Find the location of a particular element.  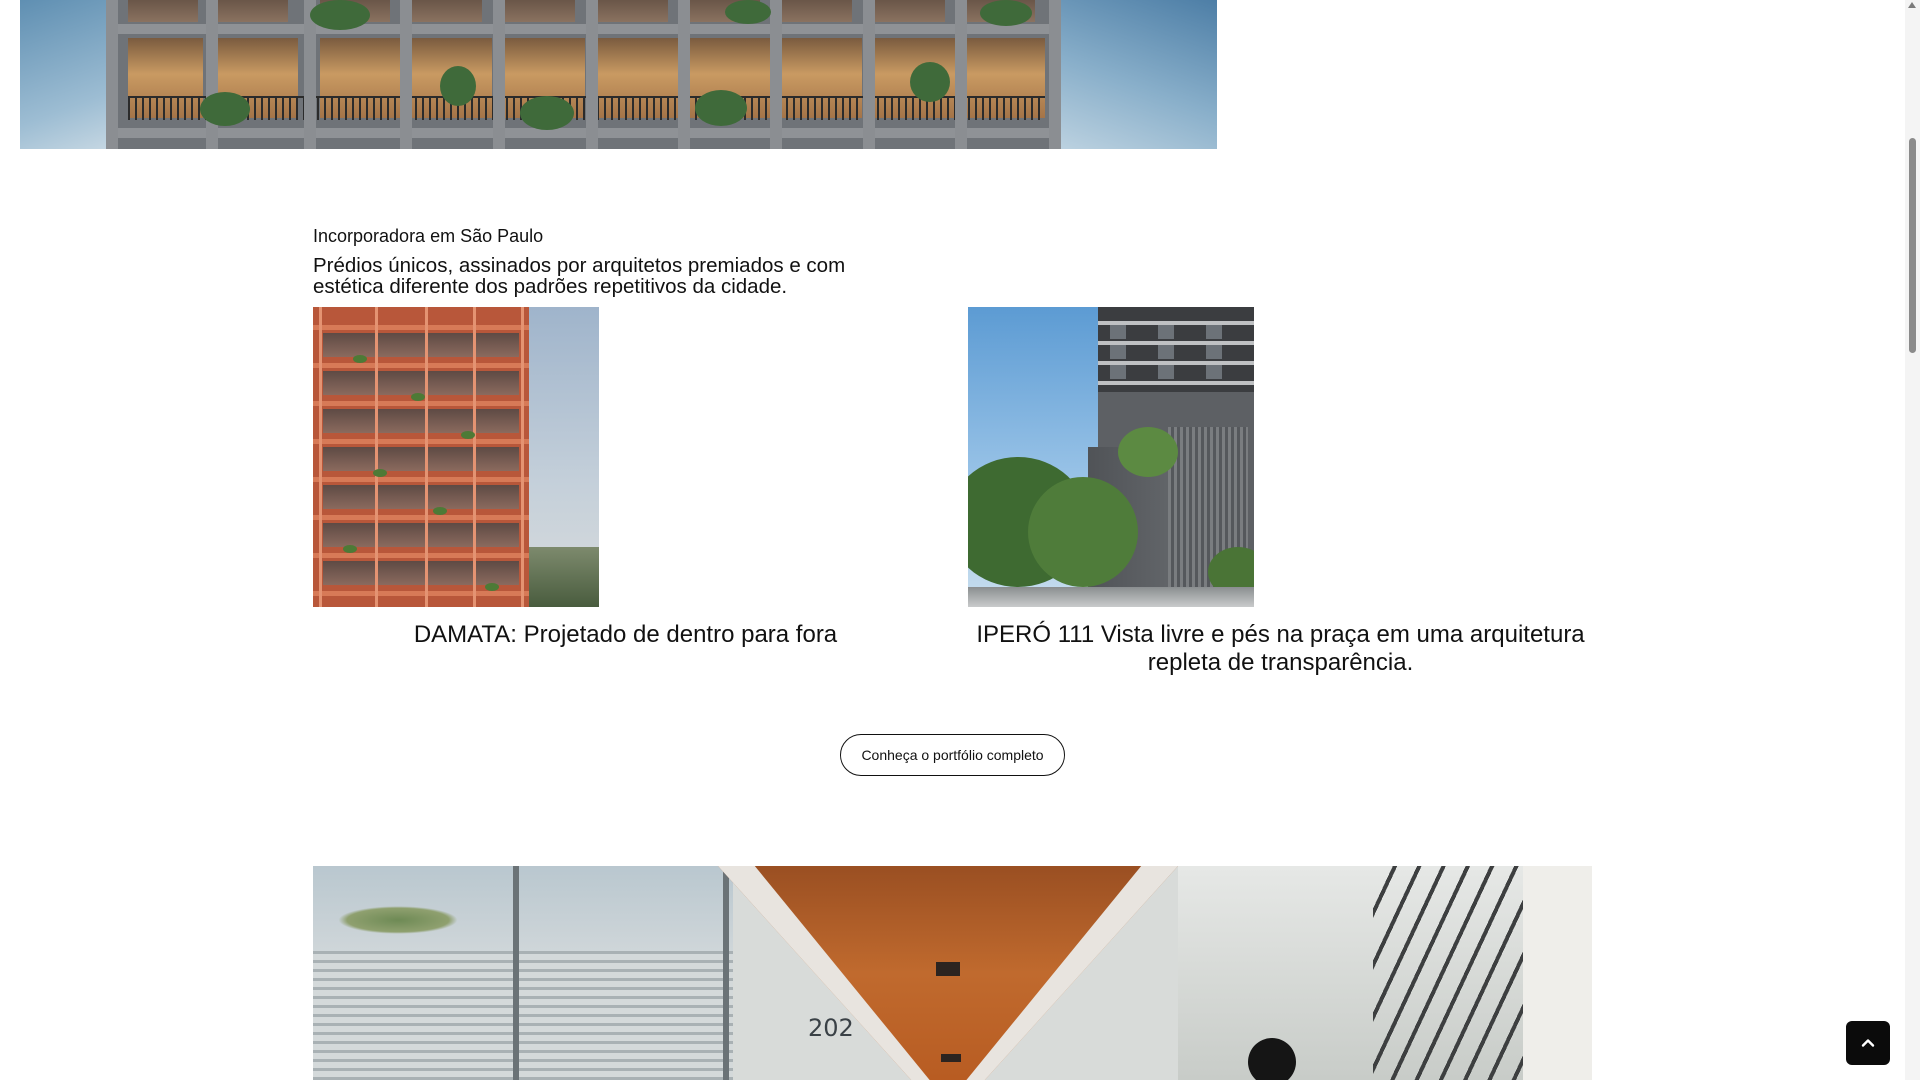

scrollbar-thumb is located at coordinates (1912, 245).